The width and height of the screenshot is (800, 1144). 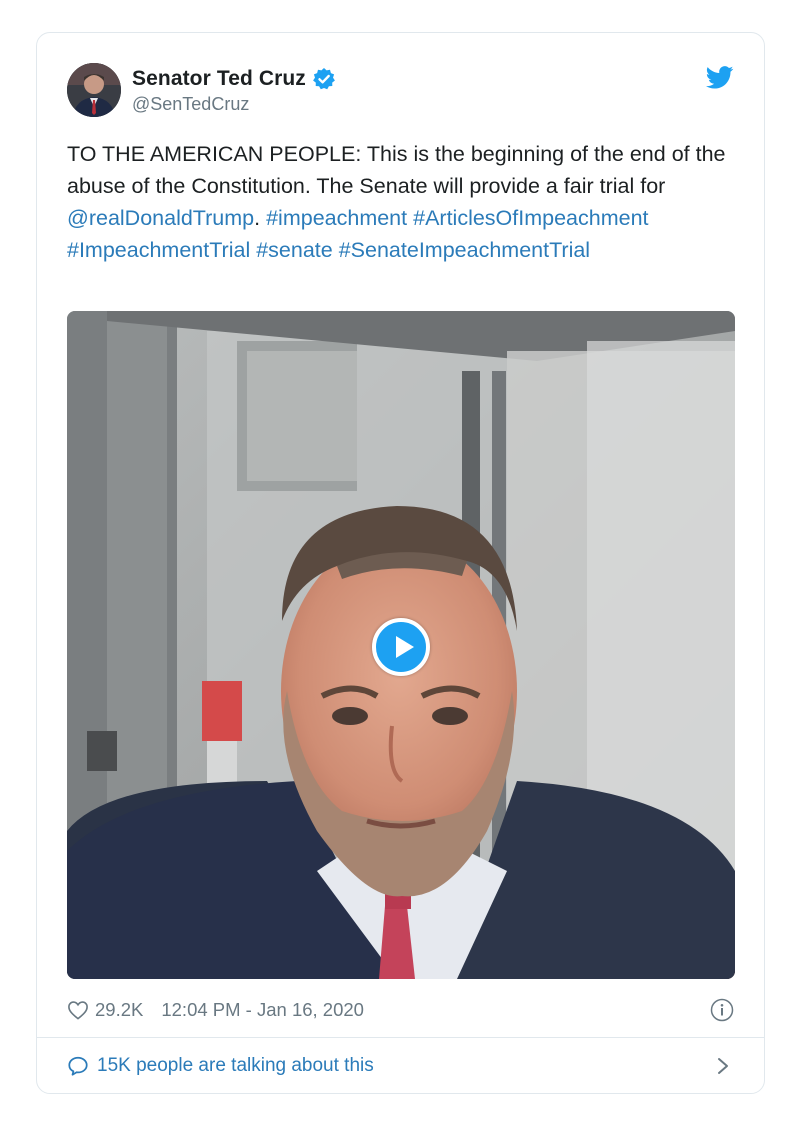 What do you see at coordinates (158, 250) in the screenshot?
I see `hashtag-link: #ImpeachmentTrial` at bounding box center [158, 250].